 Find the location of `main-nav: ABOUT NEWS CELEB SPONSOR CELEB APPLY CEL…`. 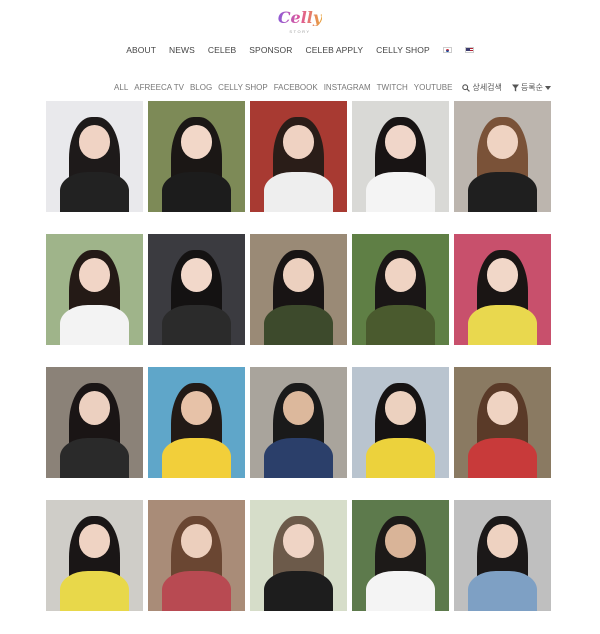

main-nav: ABOUT NEWS CELEB SPONSOR CELEB APPLY CEL… is located at coordinates (300, 50).